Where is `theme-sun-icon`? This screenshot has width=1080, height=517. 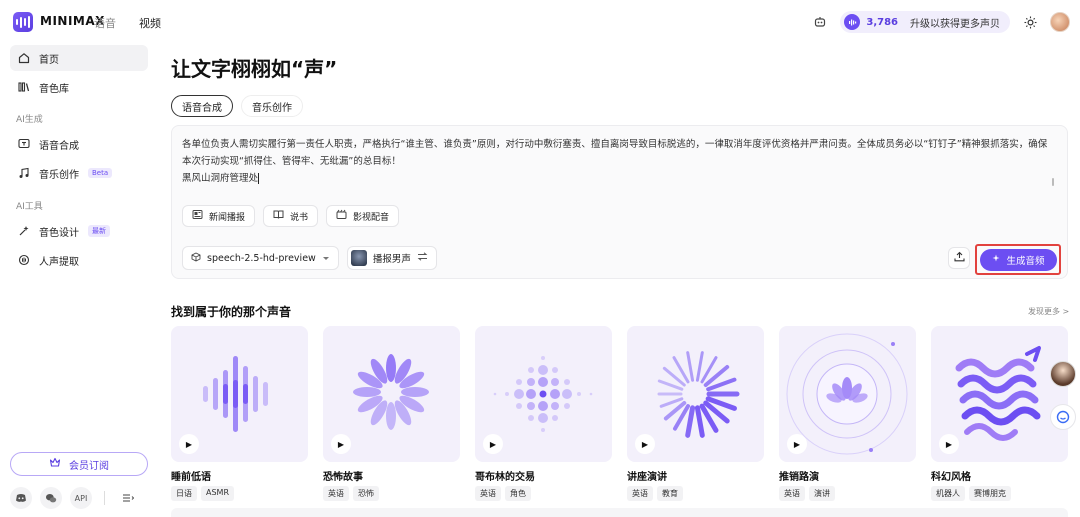 theme-sun-icon is located at coordinates (1030, 22).